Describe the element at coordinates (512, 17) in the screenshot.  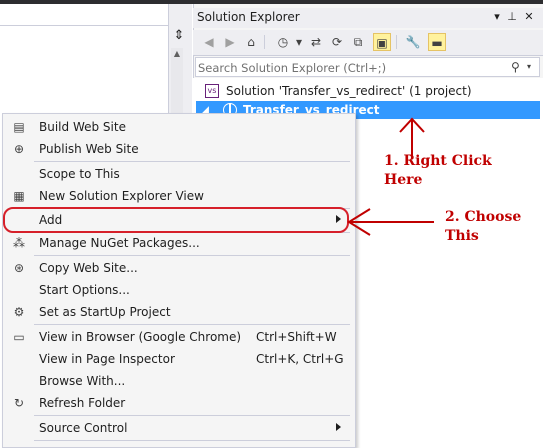
I see `pin-icon: ⊥` at that location.